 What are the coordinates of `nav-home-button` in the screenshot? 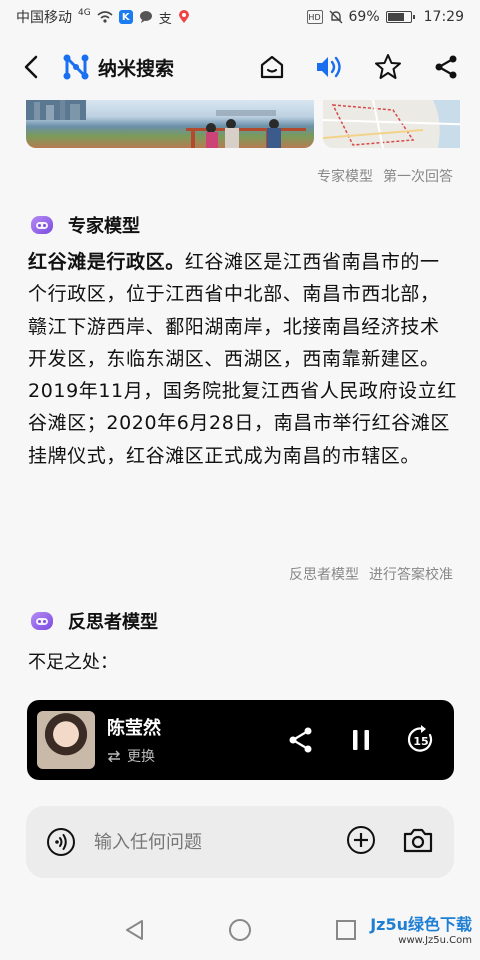 It's located at (240, 930).